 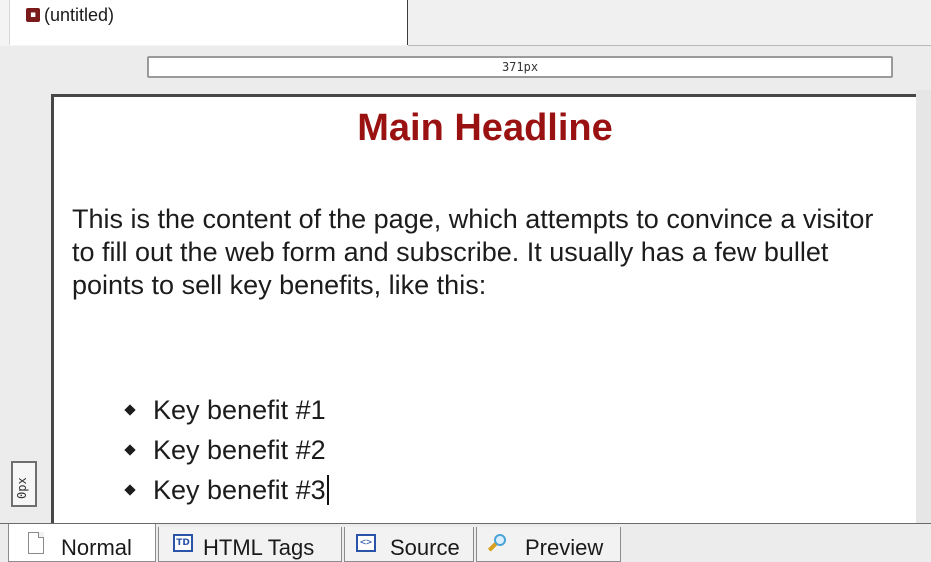 I want to click on document-tab-strip: ▪ (untitled), so click(x=465, y=23).